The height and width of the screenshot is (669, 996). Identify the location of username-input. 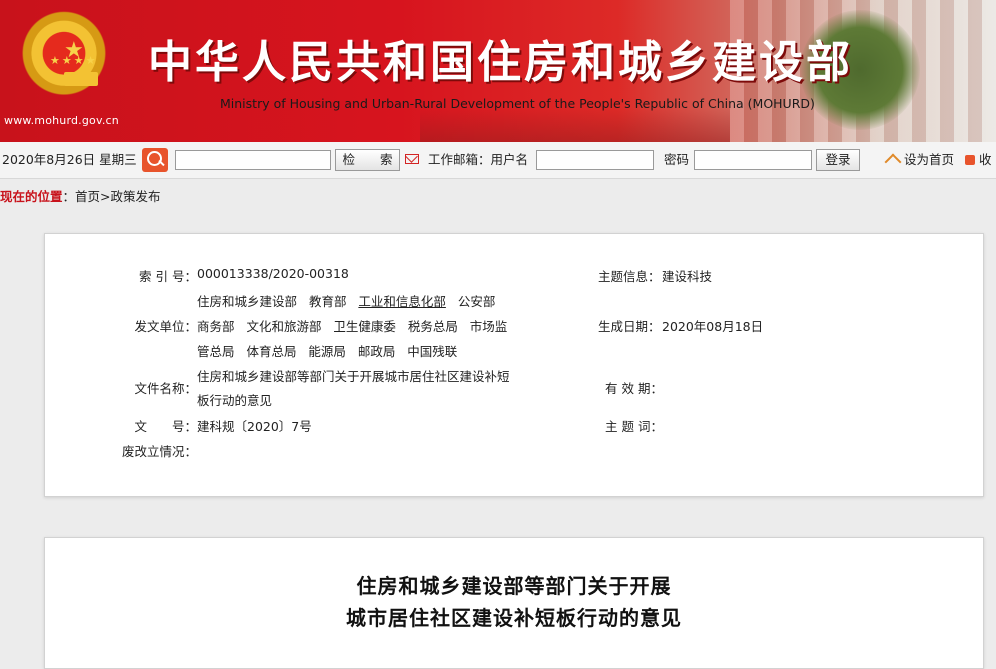
(595, 160).